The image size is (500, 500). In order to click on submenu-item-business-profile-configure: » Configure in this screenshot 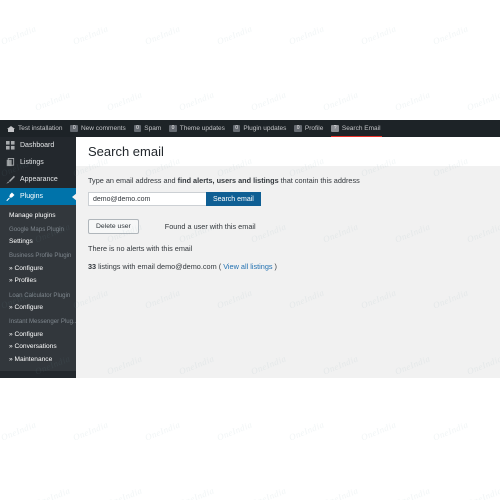, I will do `click(38, 268)`.